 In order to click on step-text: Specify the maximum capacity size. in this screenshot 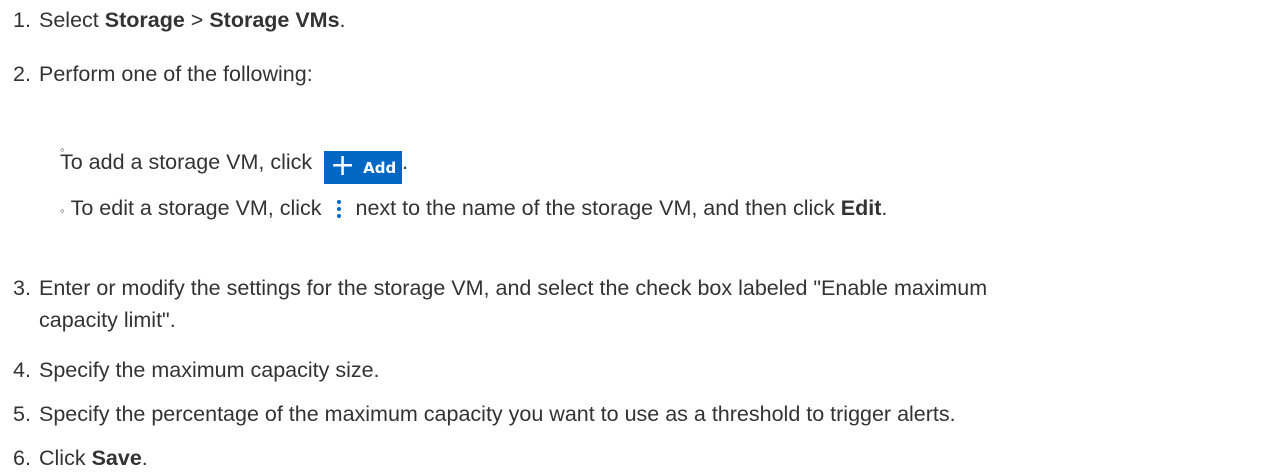, I will do `click(209, 370)`.